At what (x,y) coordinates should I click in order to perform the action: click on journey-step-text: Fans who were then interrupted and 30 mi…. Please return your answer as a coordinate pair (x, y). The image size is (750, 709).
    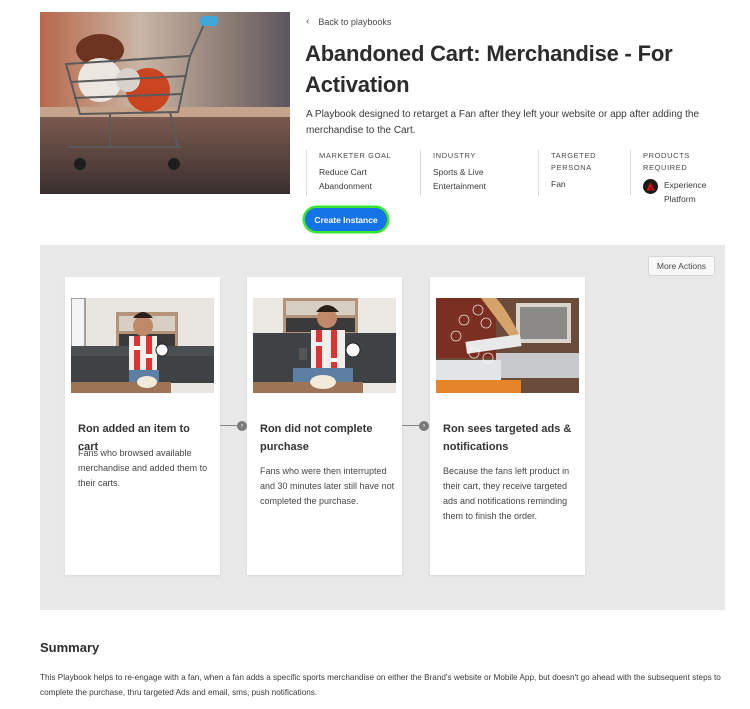
    Looking at the image, I should click on (327, 486).